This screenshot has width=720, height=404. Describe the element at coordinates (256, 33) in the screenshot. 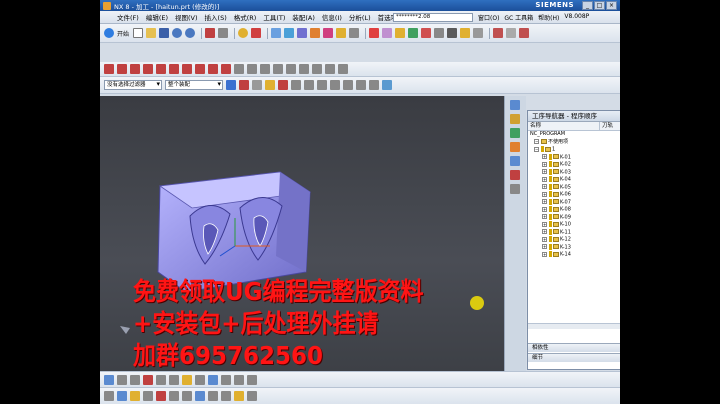

I see `repeat-command-icon` at that location.